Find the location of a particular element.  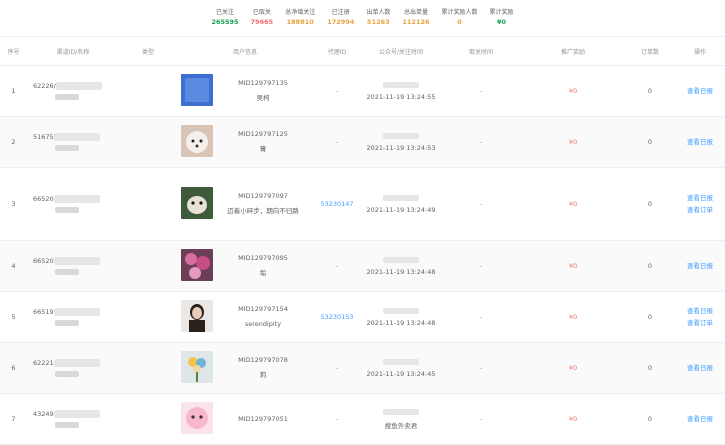

stat-label: 出单人数 is located at coordinates (378, 12).